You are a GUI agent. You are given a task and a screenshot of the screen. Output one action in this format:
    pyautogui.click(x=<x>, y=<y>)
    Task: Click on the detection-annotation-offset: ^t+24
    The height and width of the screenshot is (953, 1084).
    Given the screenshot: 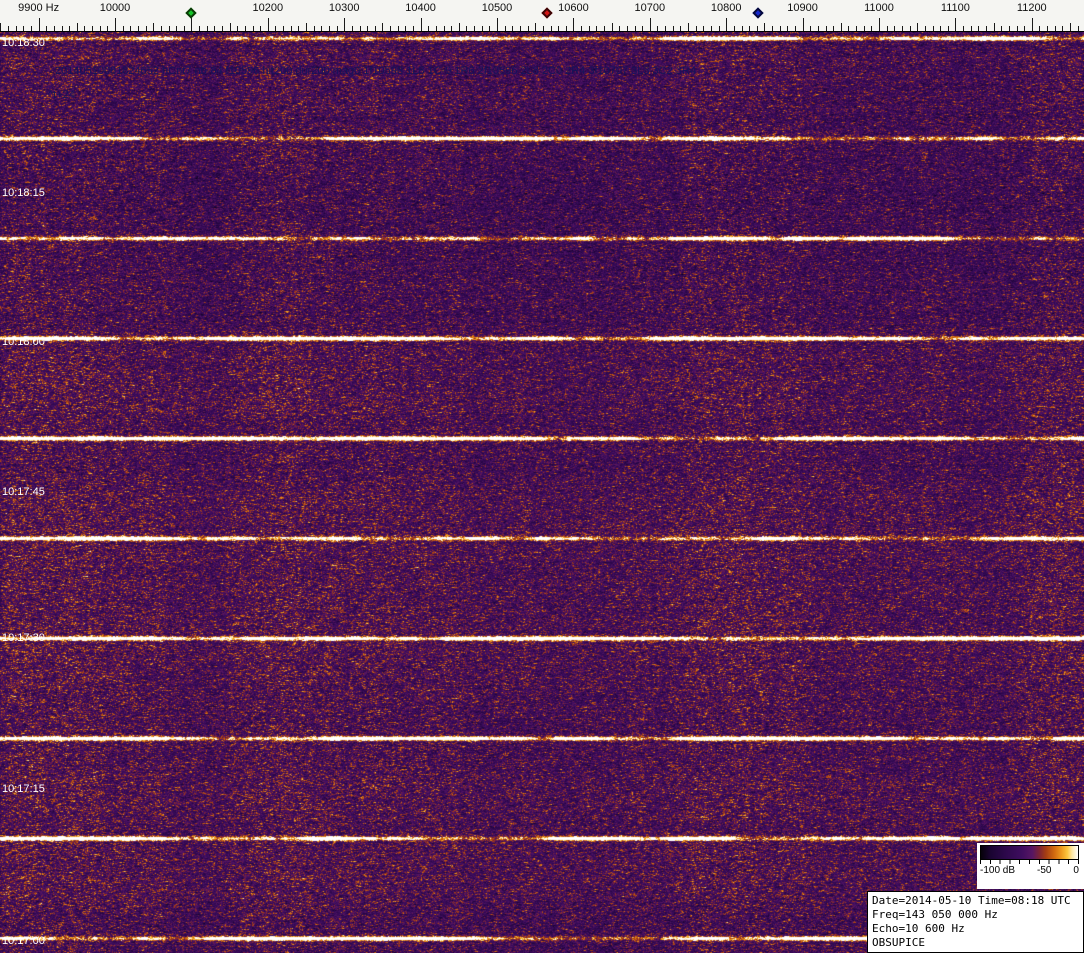 What is the action you would take?
    pyautogui.click(x=61, y=95)
    